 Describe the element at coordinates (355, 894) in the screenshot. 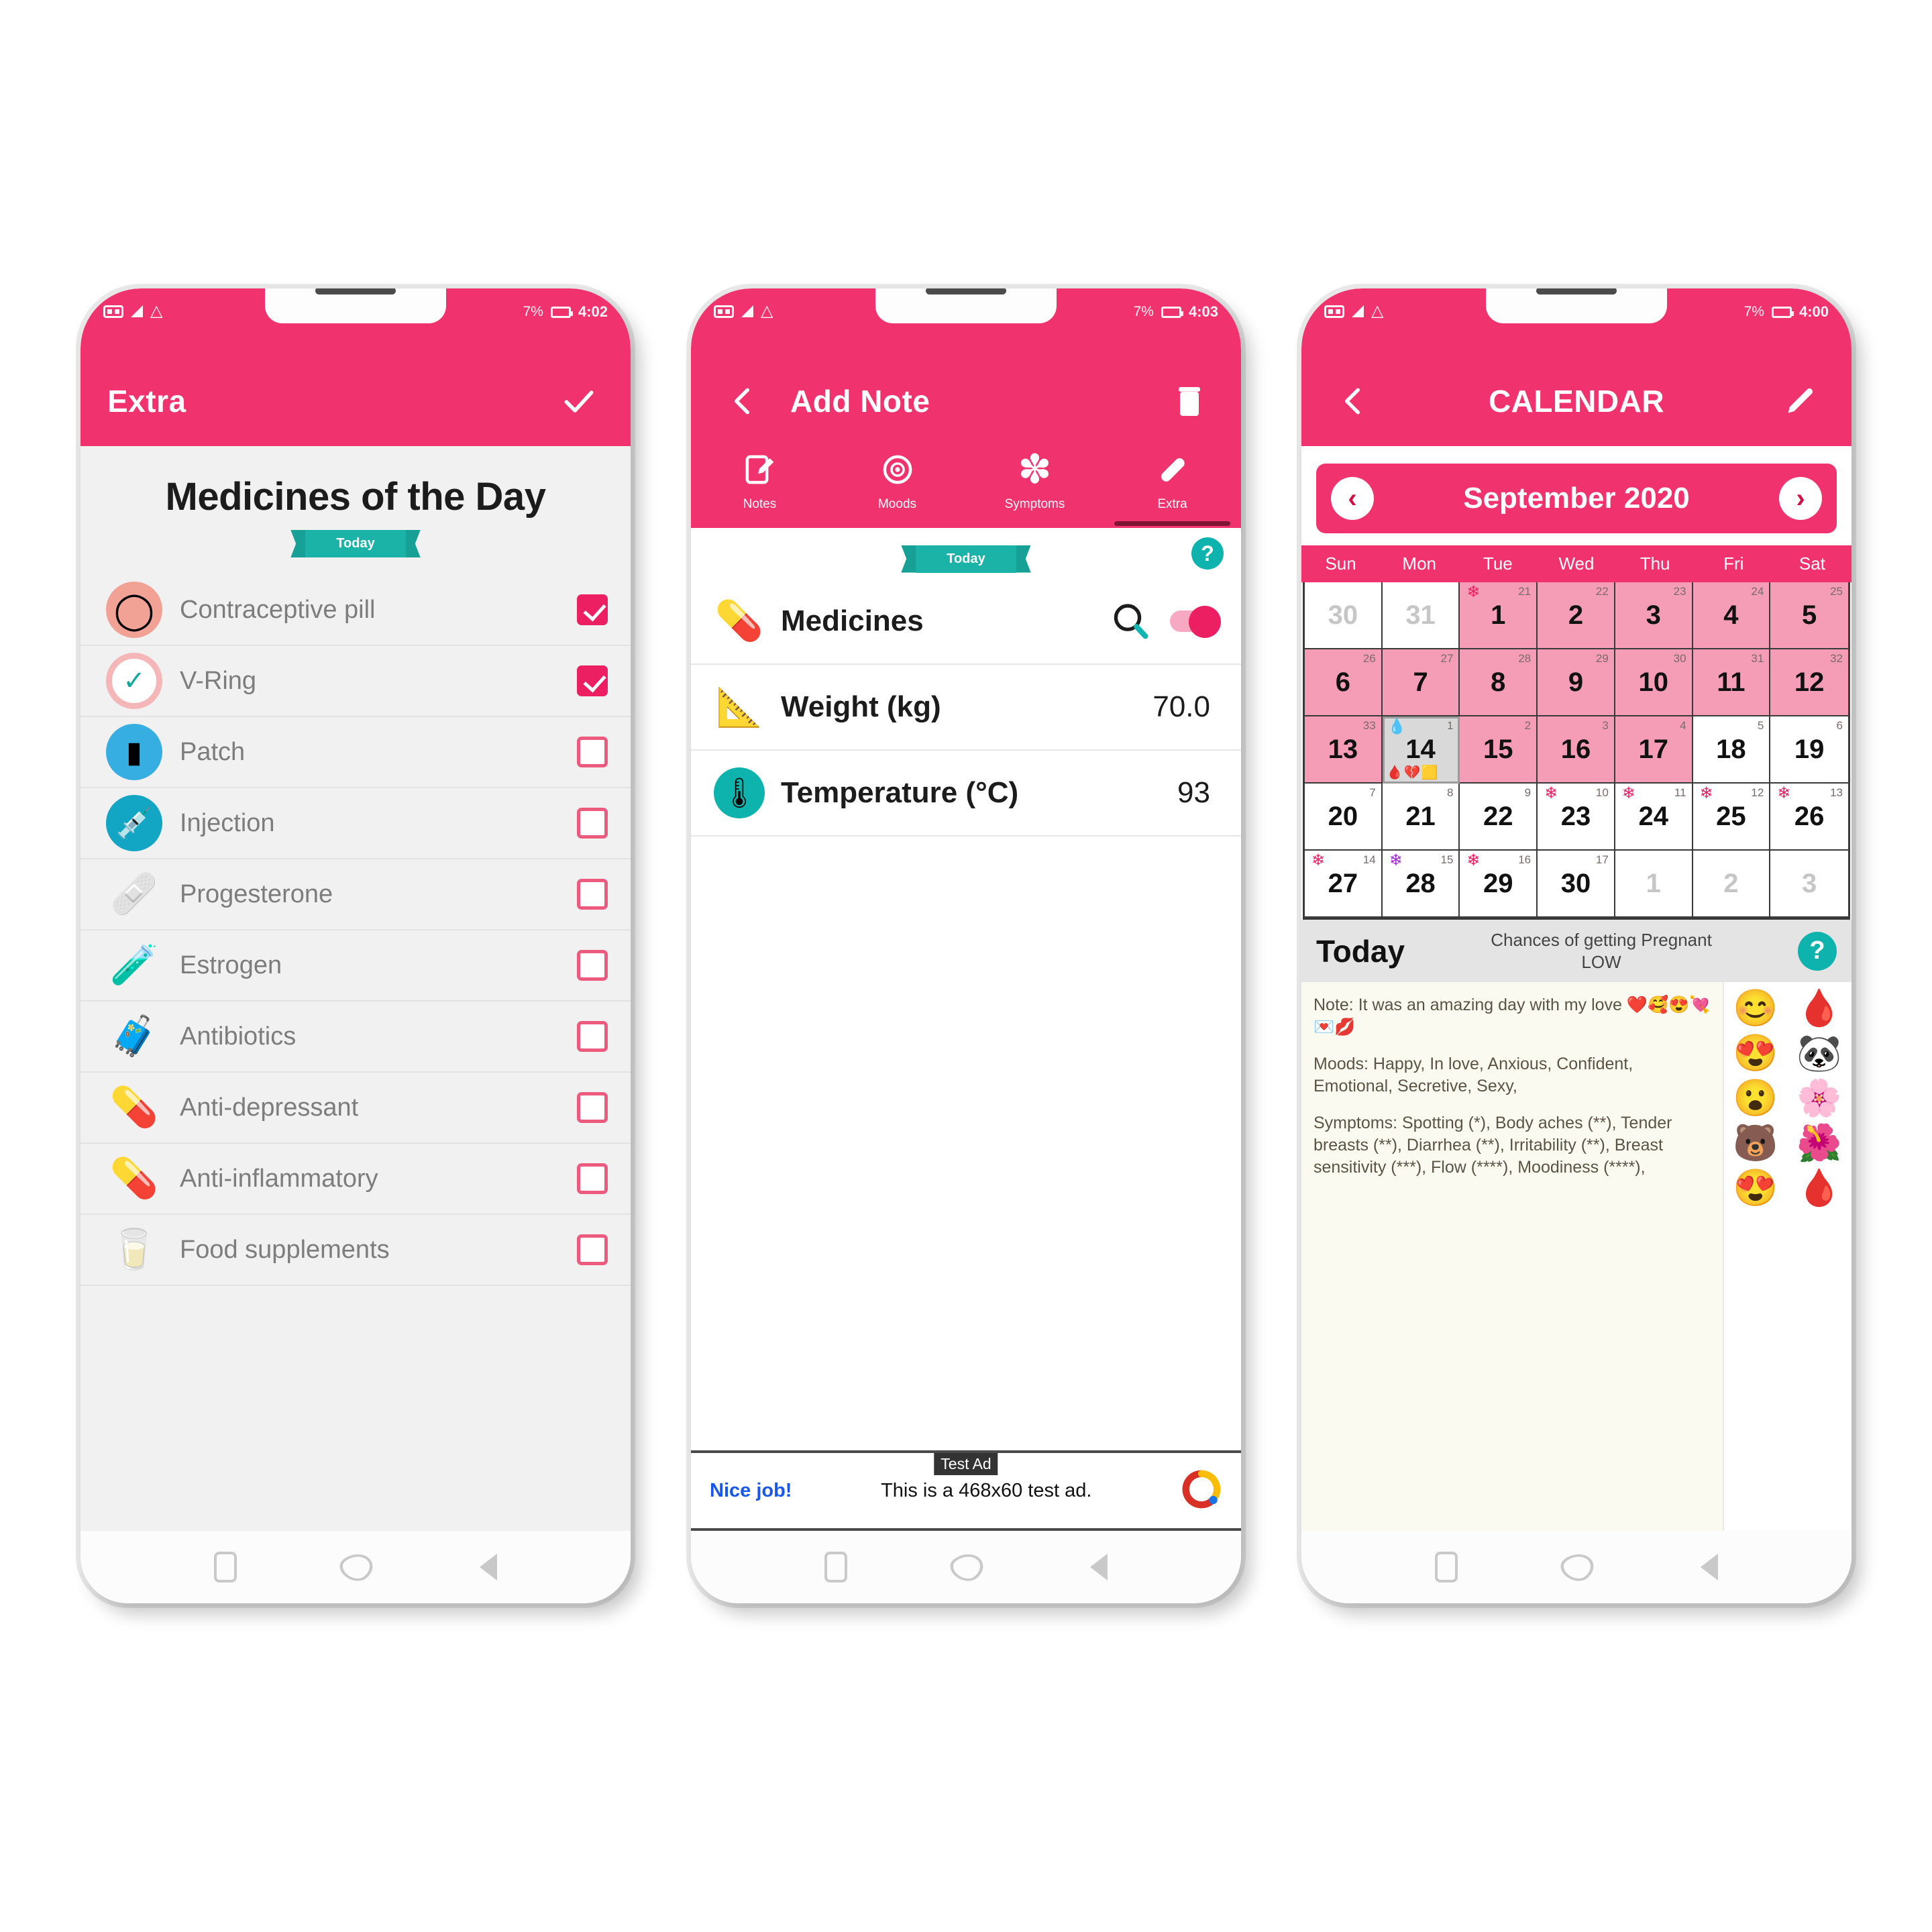

I see `medicine-row: 🩹 Progesterone` at that location.